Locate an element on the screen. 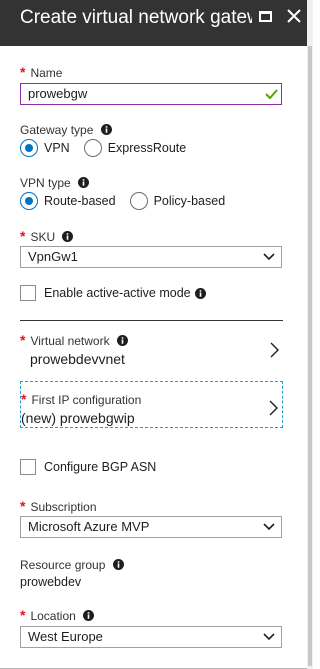 The height and width of the screenshot is (669, 320). resource-group-value: prowebdev is located at coordinates (51, 582).